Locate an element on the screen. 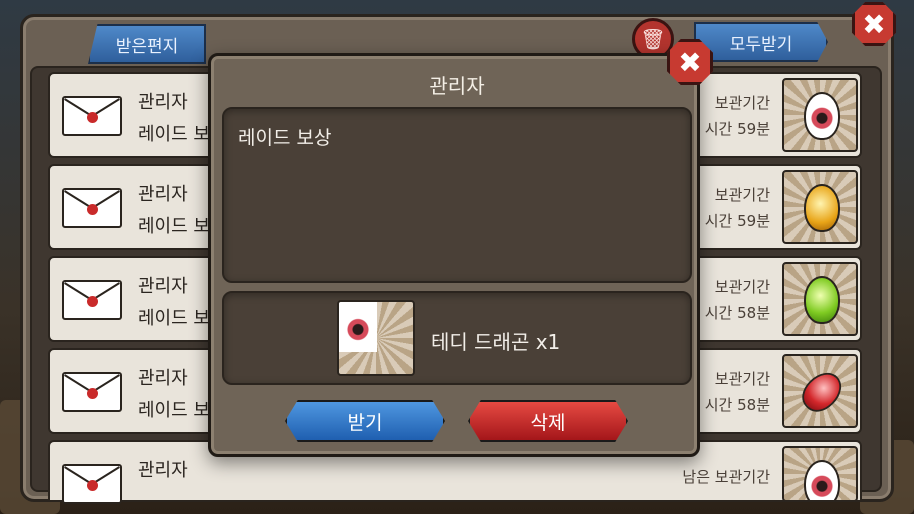 The height and width of the screenshot is (514, 914). green-crystal-icon is located at coordinates (822, 300).